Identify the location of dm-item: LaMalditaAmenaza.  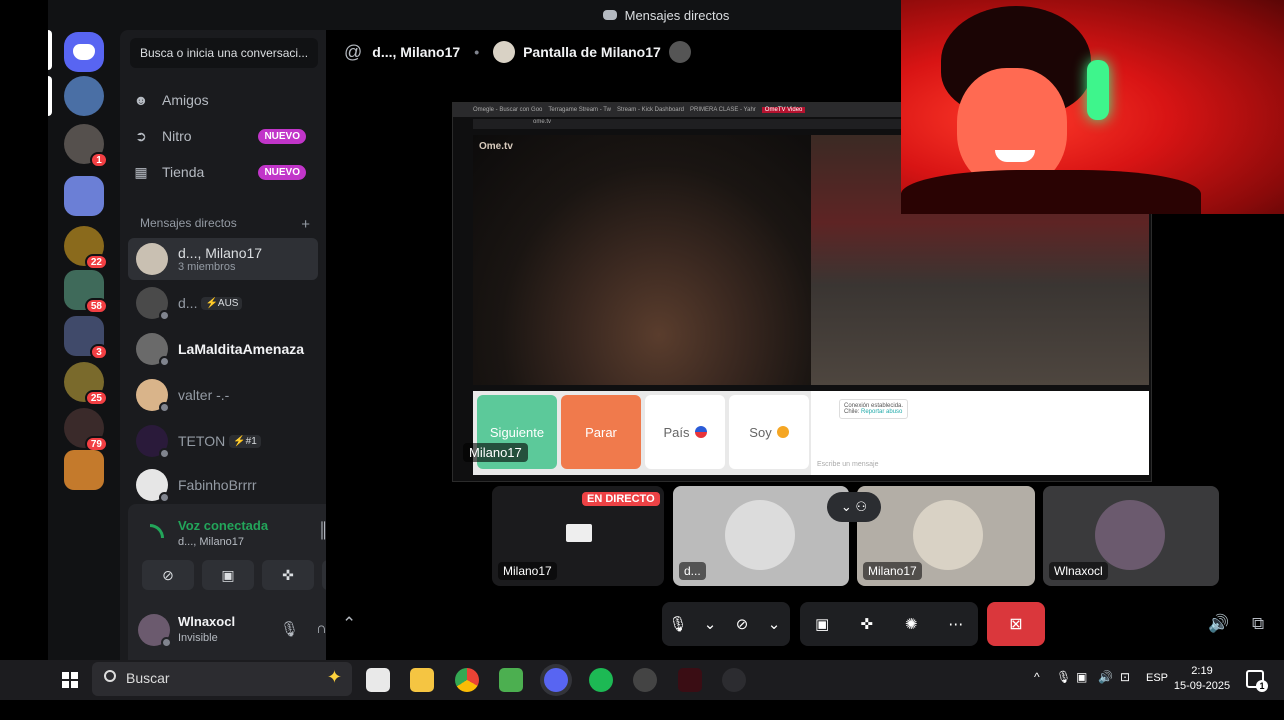
(223, 349).